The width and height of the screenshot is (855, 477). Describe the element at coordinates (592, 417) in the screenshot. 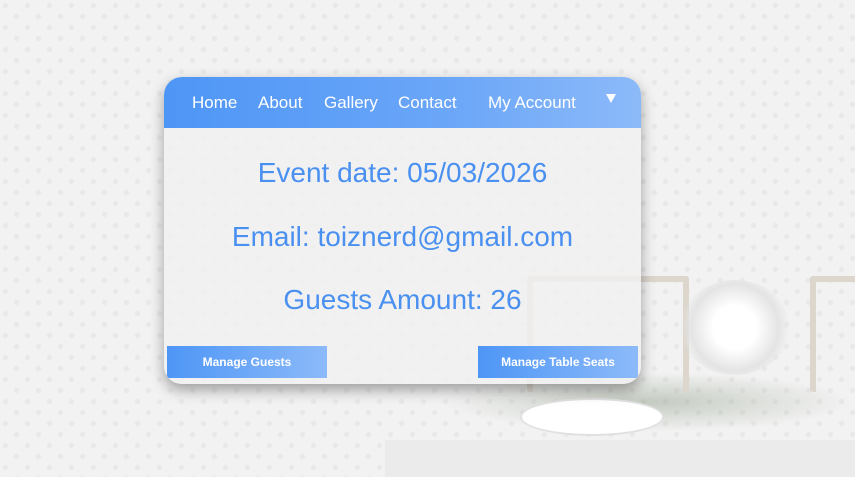

I see `plate-image` at that location.